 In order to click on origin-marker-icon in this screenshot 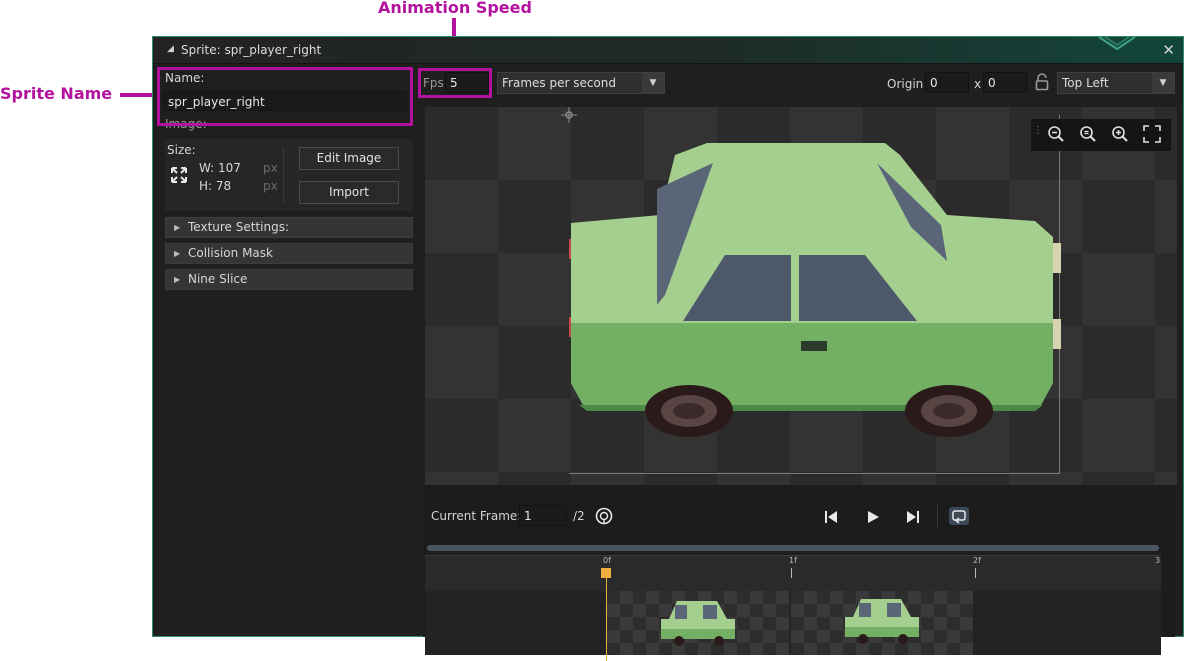, I will do `click(569, 115)`.